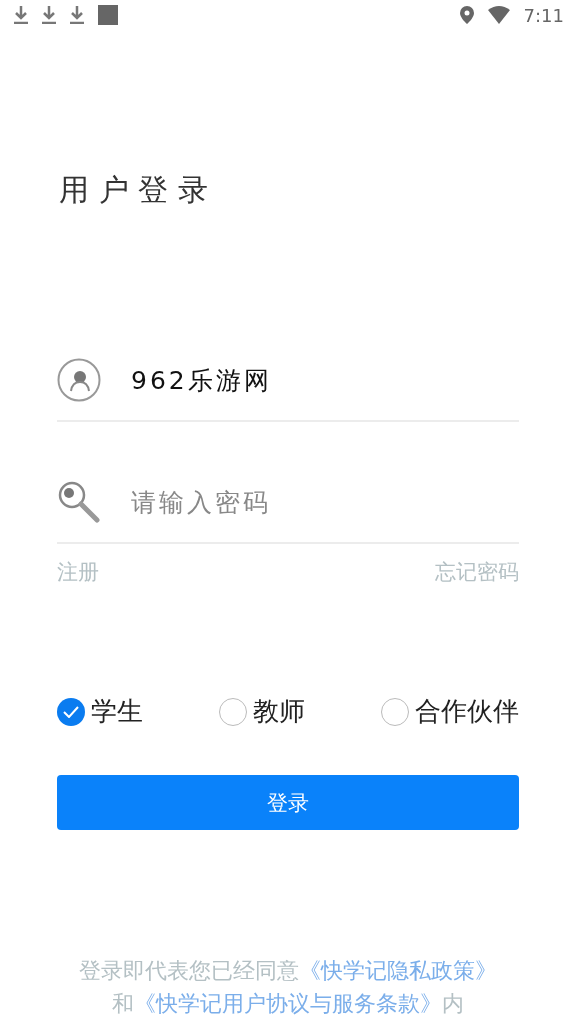 This screenshot has height=1024, width=576. Describe the element at coordinates (262, 711) in the screenshot. I see `role-option: 教师` at that location.